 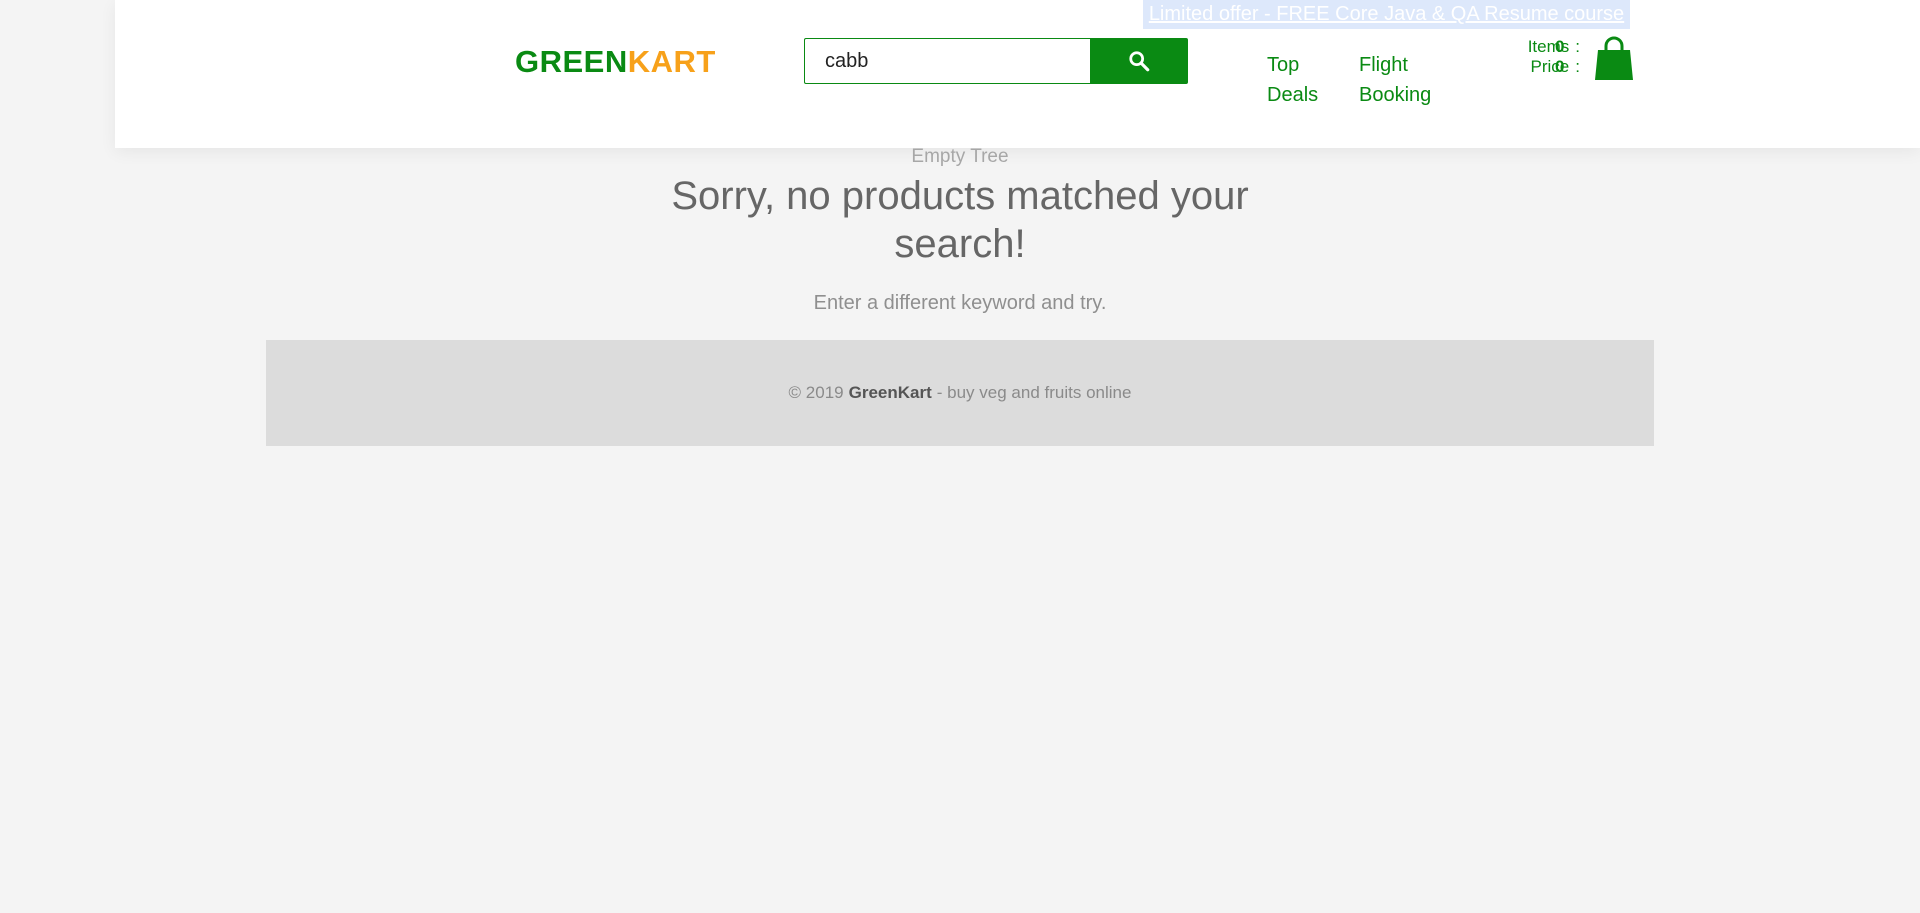 I want to click on search-icon, so click(x=1139, y=61).